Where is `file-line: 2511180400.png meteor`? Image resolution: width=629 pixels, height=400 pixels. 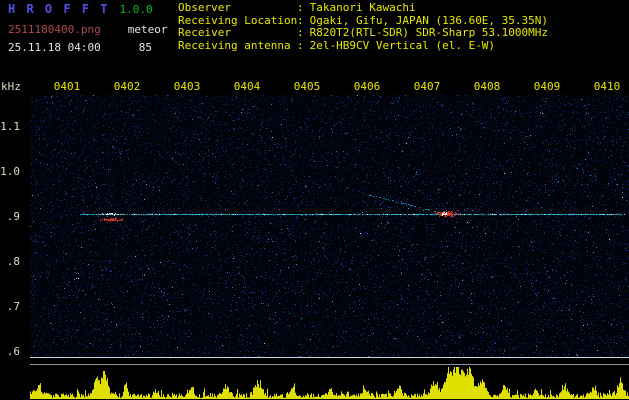 file-line: 2511180400.png meteor is located at coordinates (87, 29).